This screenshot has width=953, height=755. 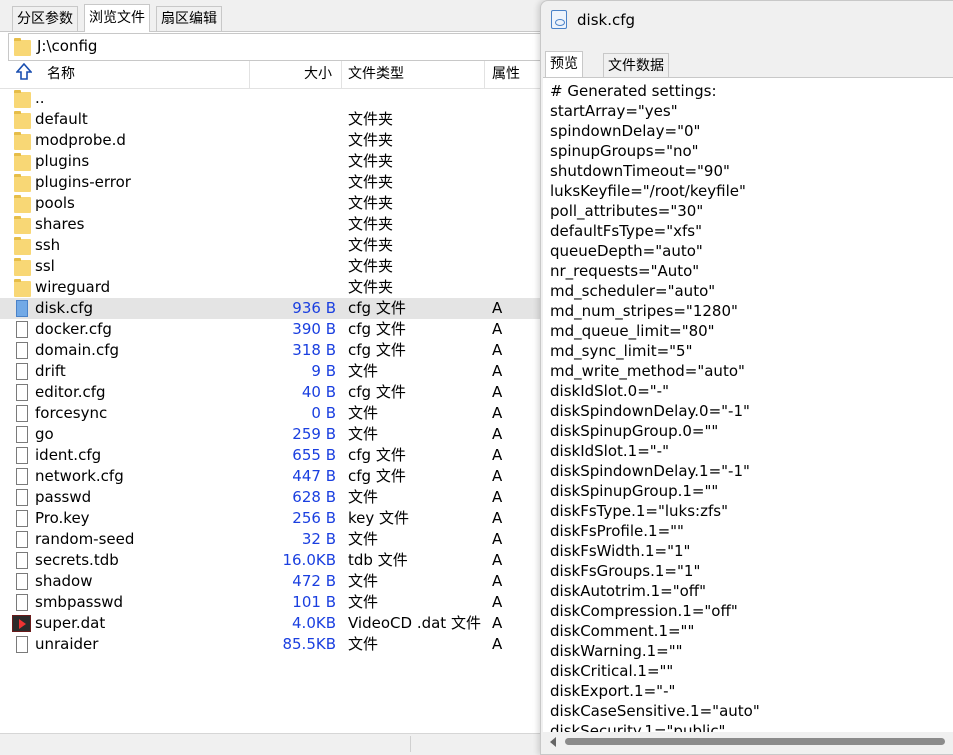 What do you see at coordinates (272, 497) in the screenshot?
I see `file-row: passwd 628 B 文件 A` at bounding box center [272, 497].